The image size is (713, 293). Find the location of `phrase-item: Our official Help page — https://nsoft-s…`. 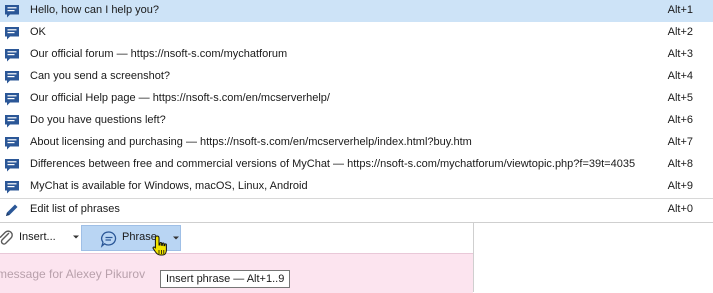

phrase-item: Our official Help page — https://nsoft-s… is located at coordinates (356, 99).